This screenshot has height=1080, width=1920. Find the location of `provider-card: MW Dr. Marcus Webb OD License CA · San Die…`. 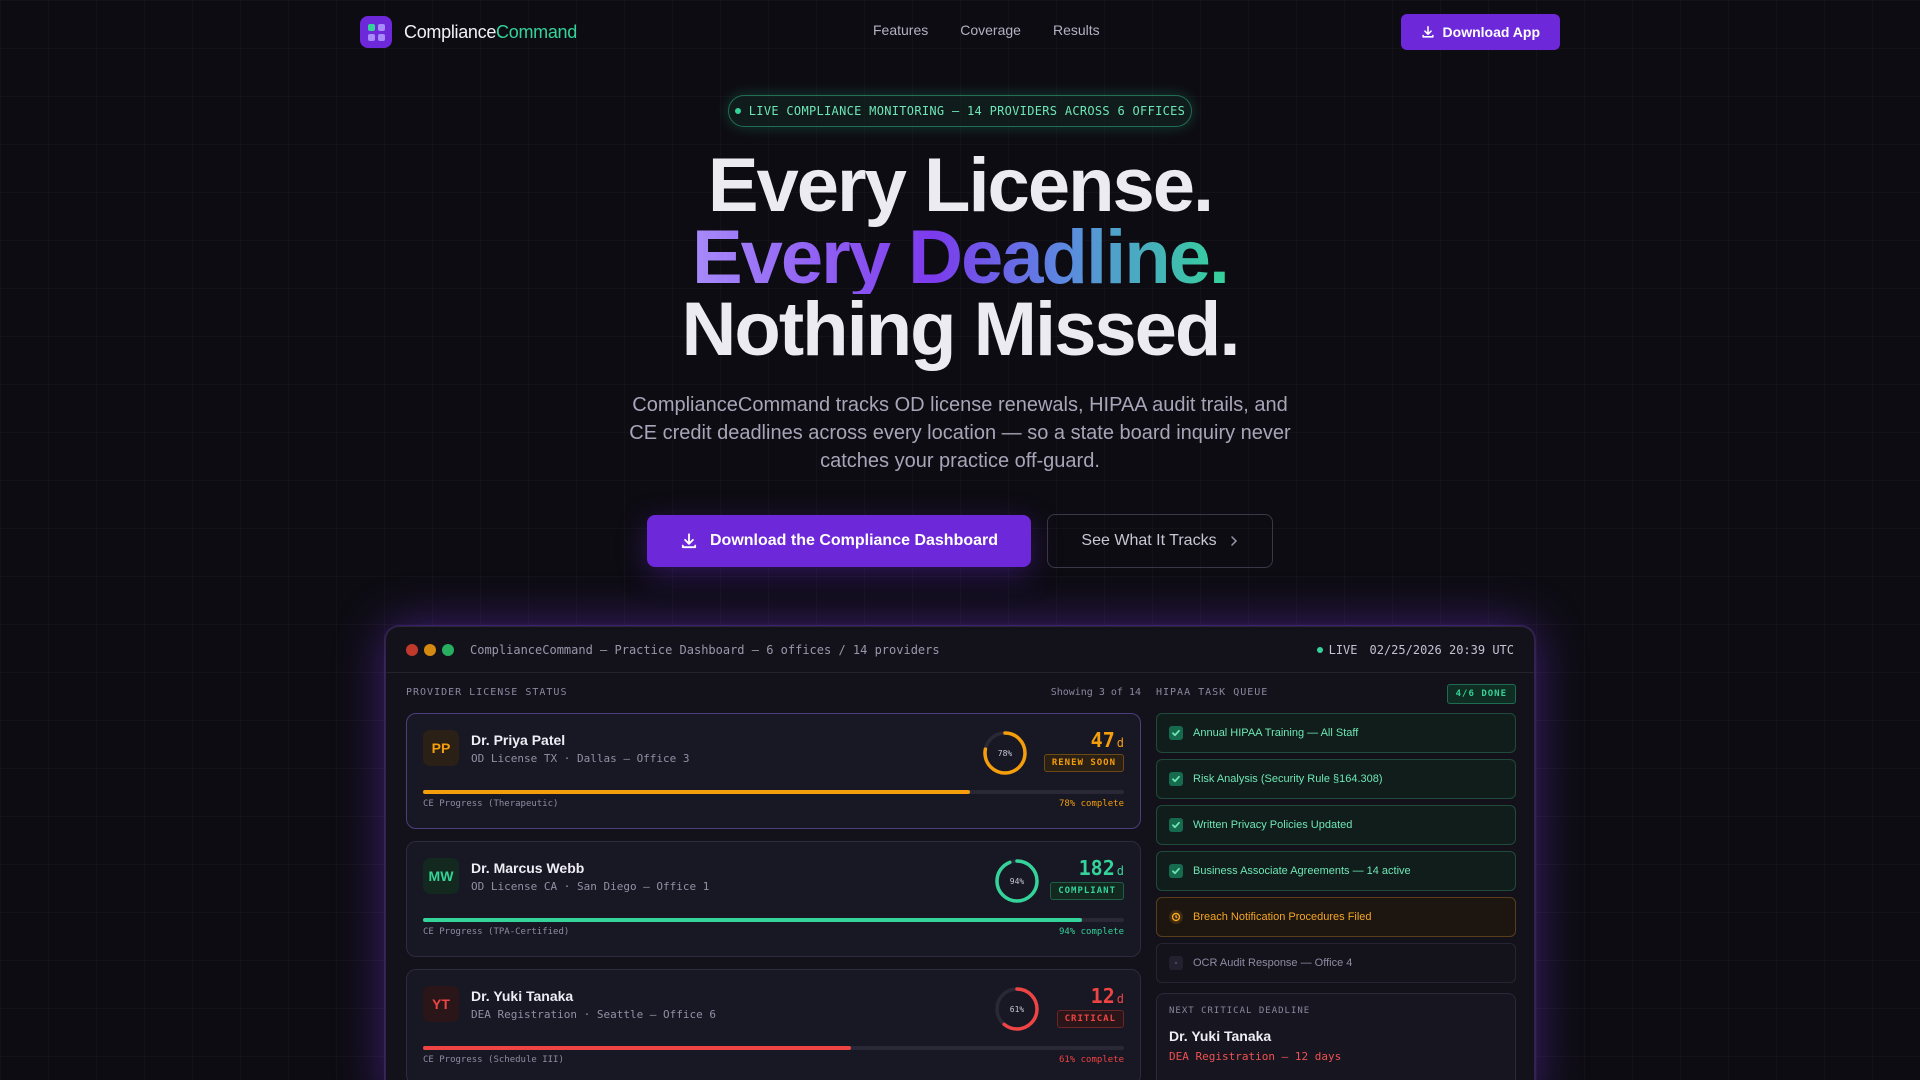

provider-card: MW Dr. Marcus Webb OD License CA · San Die… is located at coordinates (773, 899).